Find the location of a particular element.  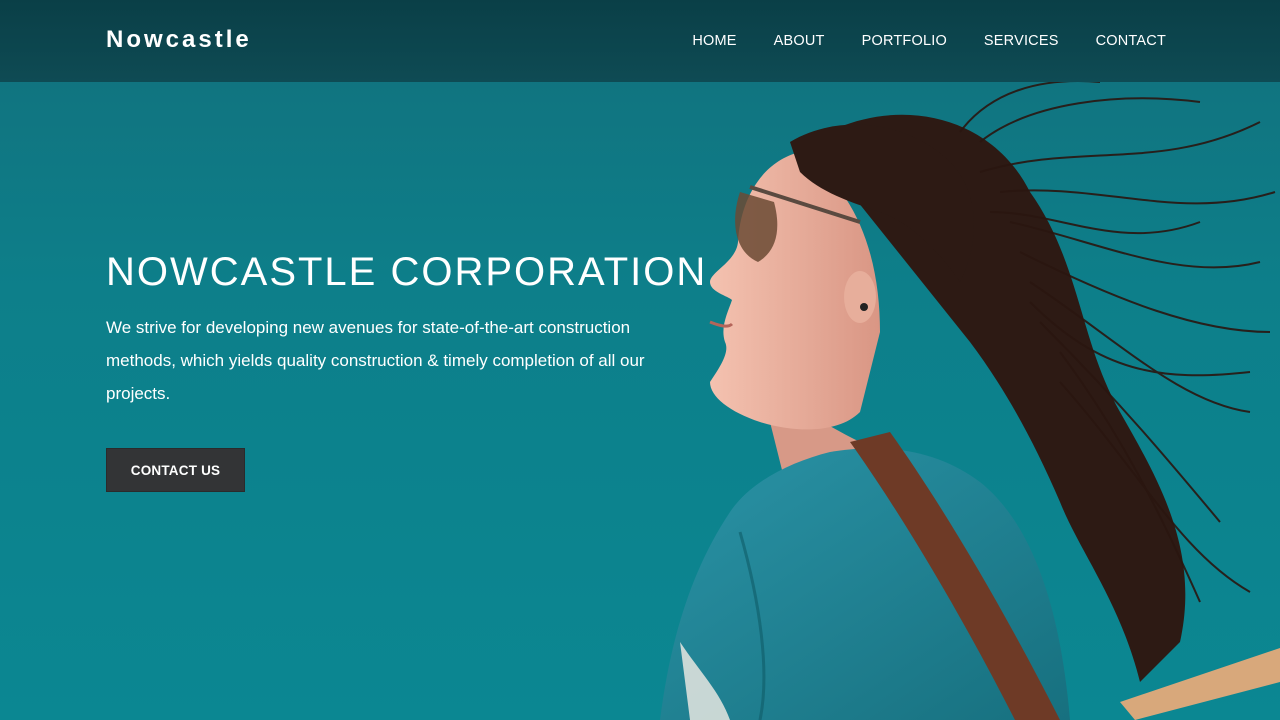

nav-link-portfolio: PORTFOLIO is located at coordinates (904, 41).